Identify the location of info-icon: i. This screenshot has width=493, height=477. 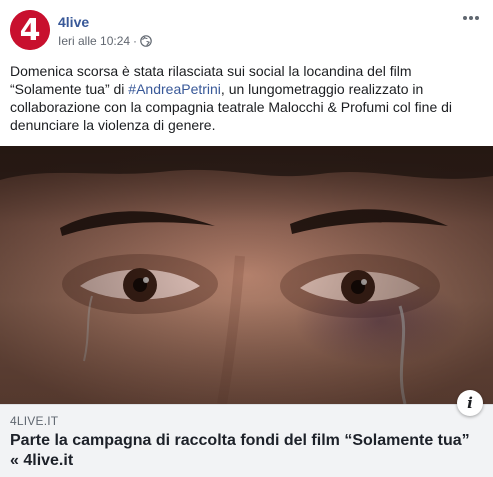
(470, 403).